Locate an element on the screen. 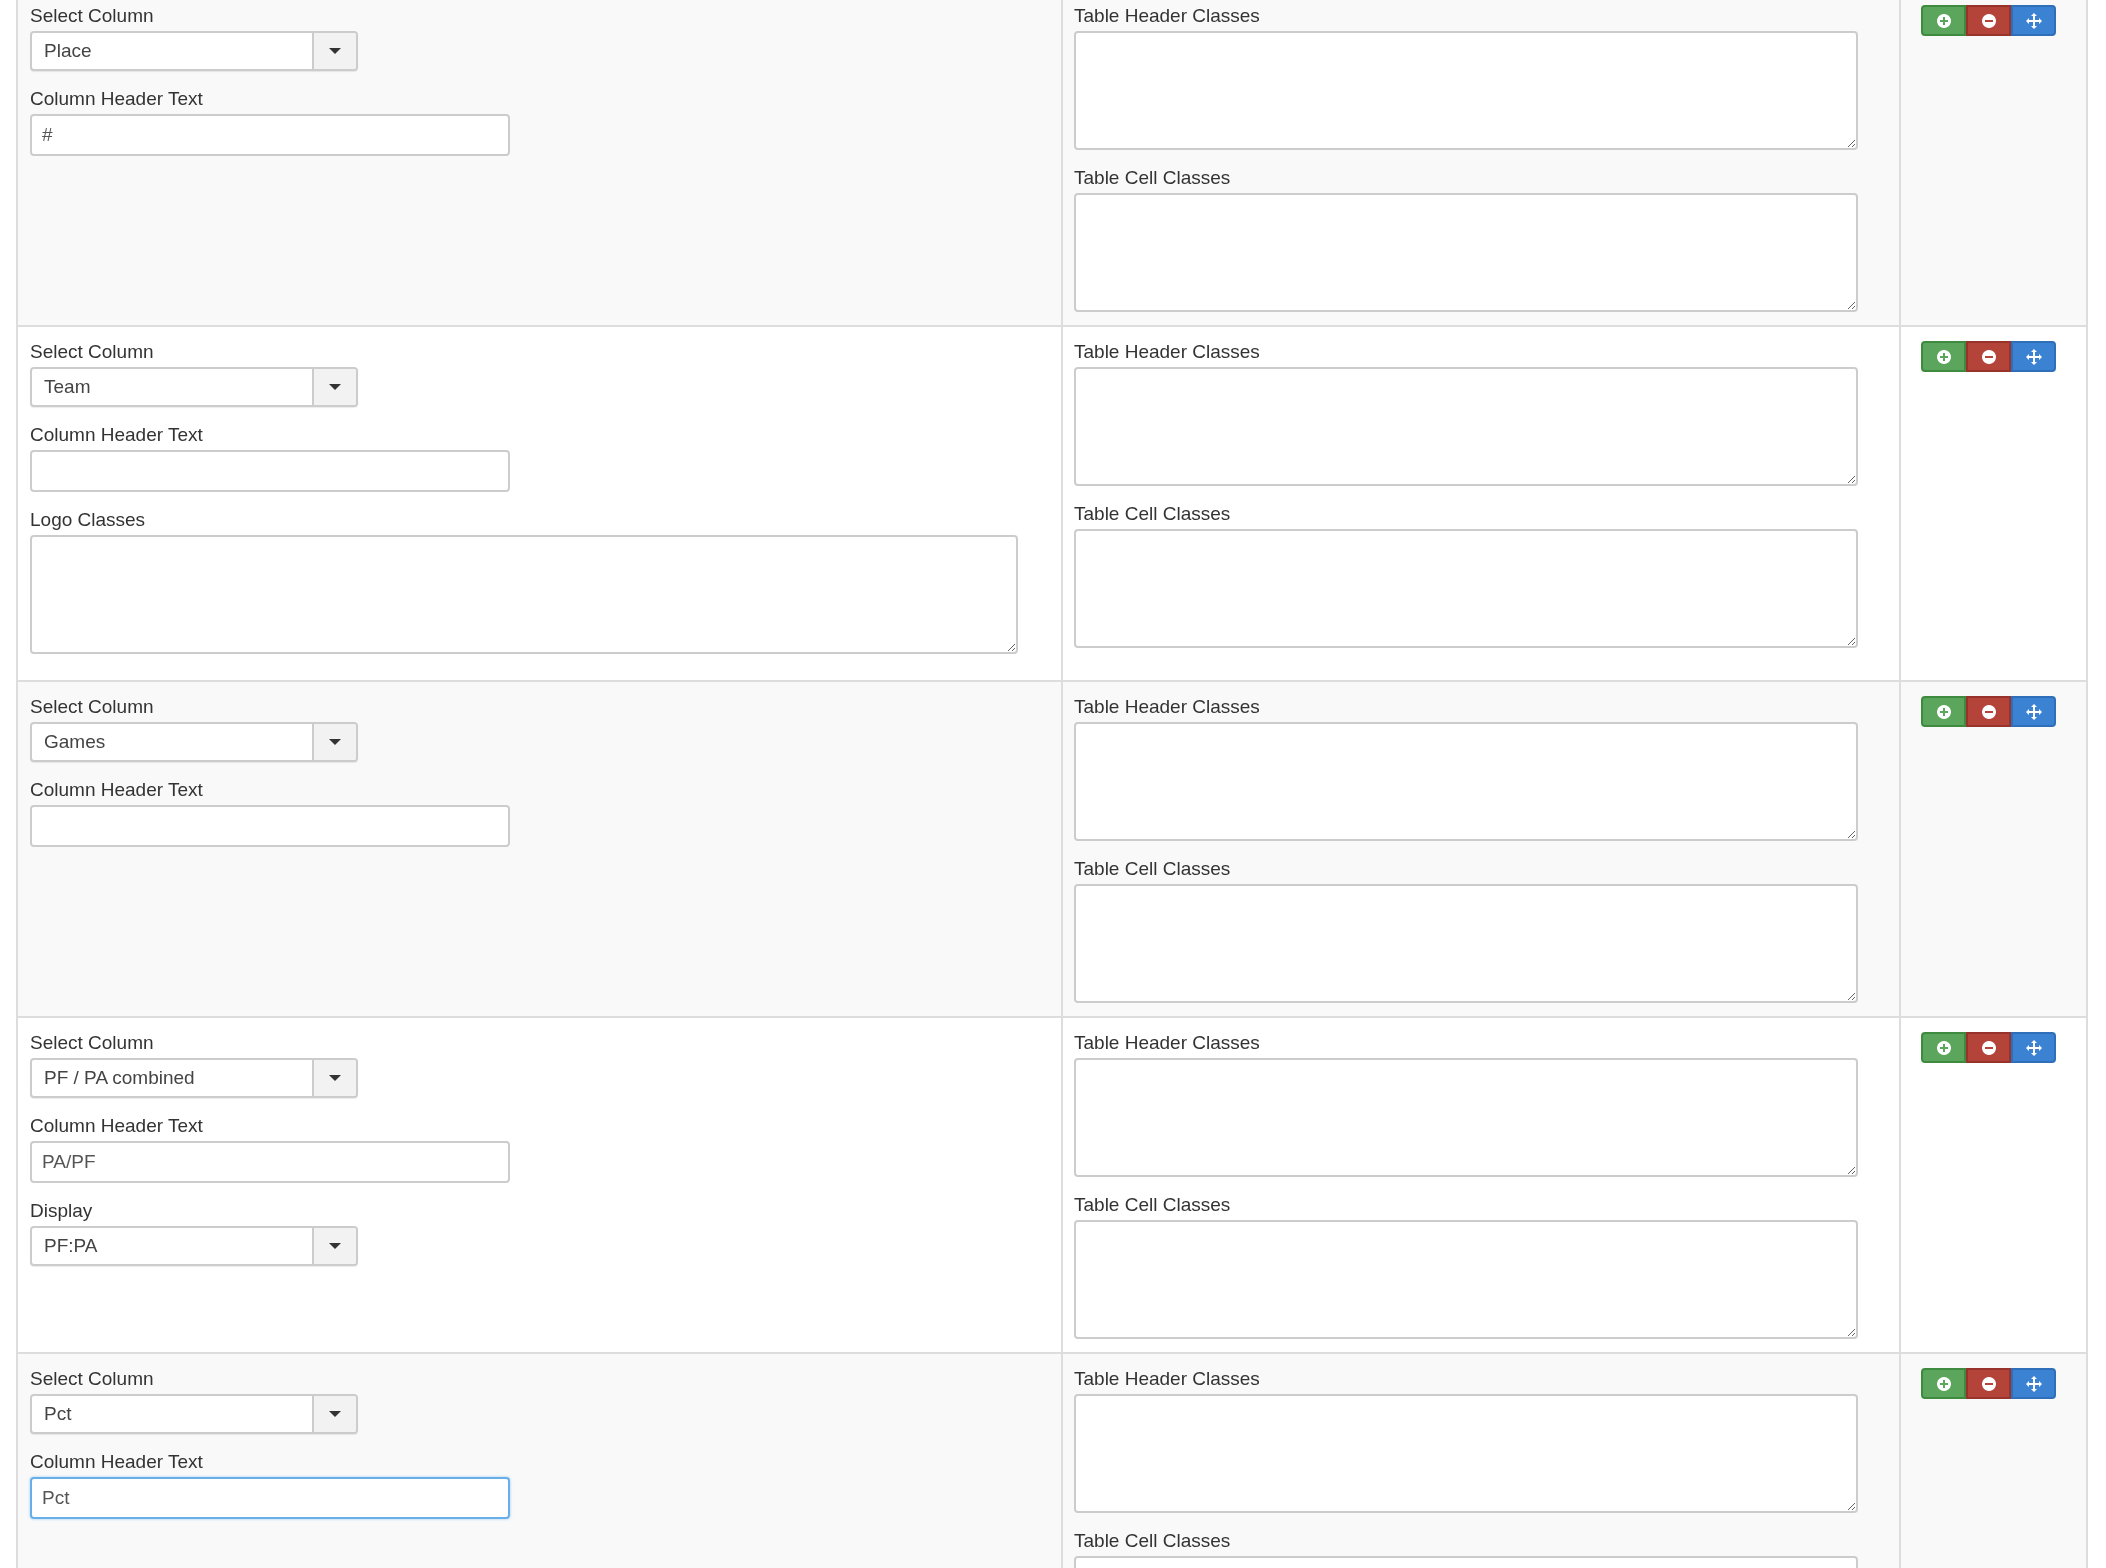 This screenshot has width=2106, height=1568. input-field: Pct is located at coordinates (270, 1498).